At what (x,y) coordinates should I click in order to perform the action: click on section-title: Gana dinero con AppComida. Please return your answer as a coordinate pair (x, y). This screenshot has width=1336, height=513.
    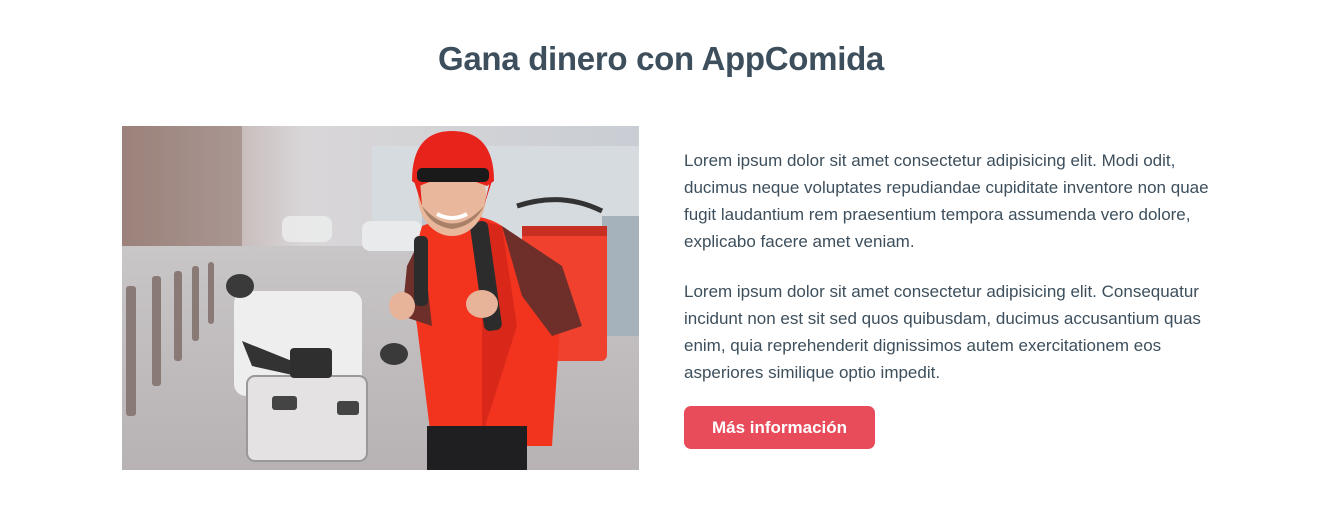
    Looking at the image, I should click on (661, 58).